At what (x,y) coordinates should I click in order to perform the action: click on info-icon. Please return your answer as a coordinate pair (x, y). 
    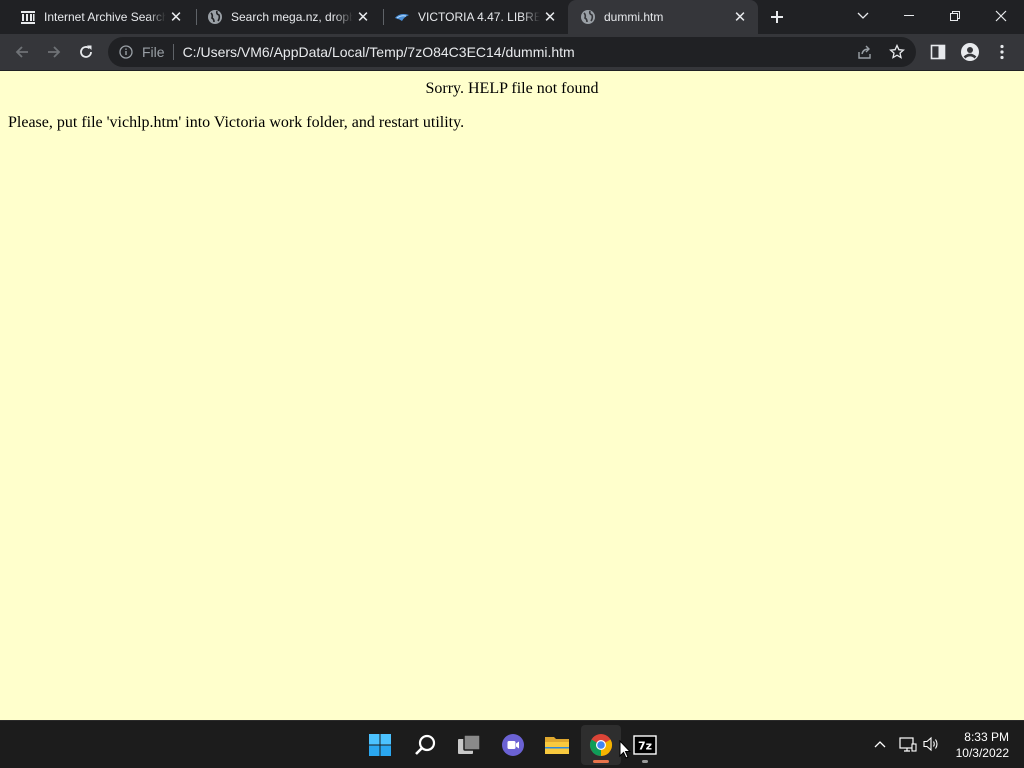
    Looking at the image, I should click on (126, 52).